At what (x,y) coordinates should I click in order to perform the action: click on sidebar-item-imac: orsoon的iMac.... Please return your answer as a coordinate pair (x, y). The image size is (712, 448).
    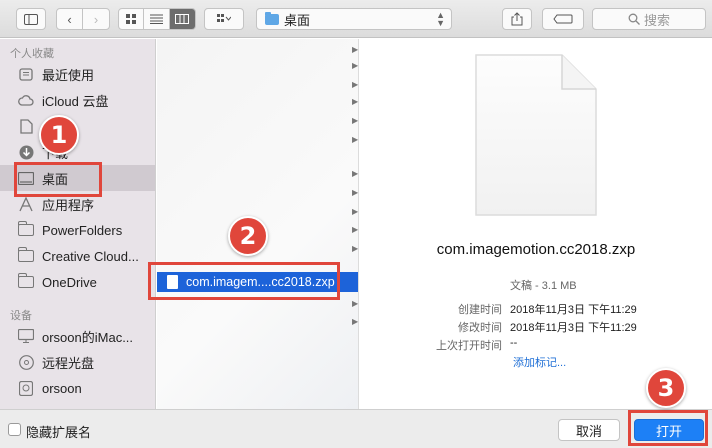
    Looking at the image, I should click on (77, 336).